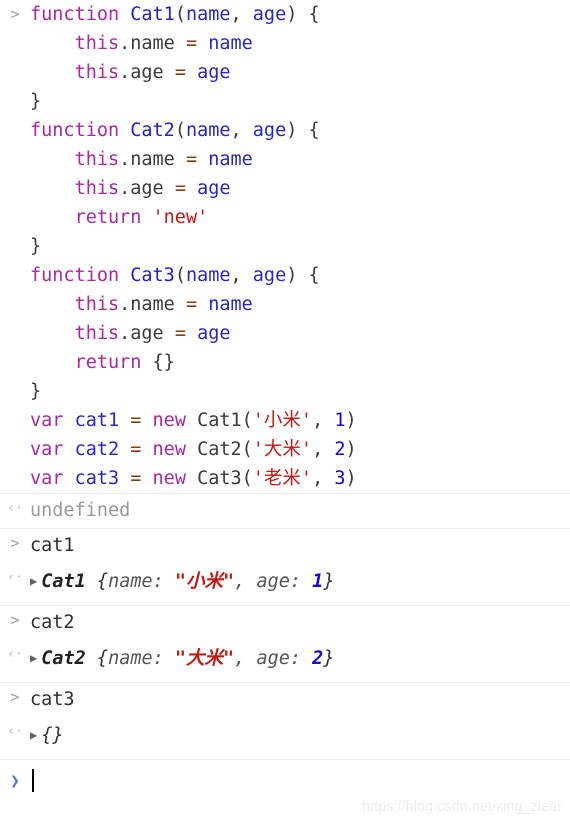 Image resolution: width=570 pixels, height=826 pixels. Describe the element at coordinates (158, 362) in the screenshot. I see `code-token: {}` at that location.